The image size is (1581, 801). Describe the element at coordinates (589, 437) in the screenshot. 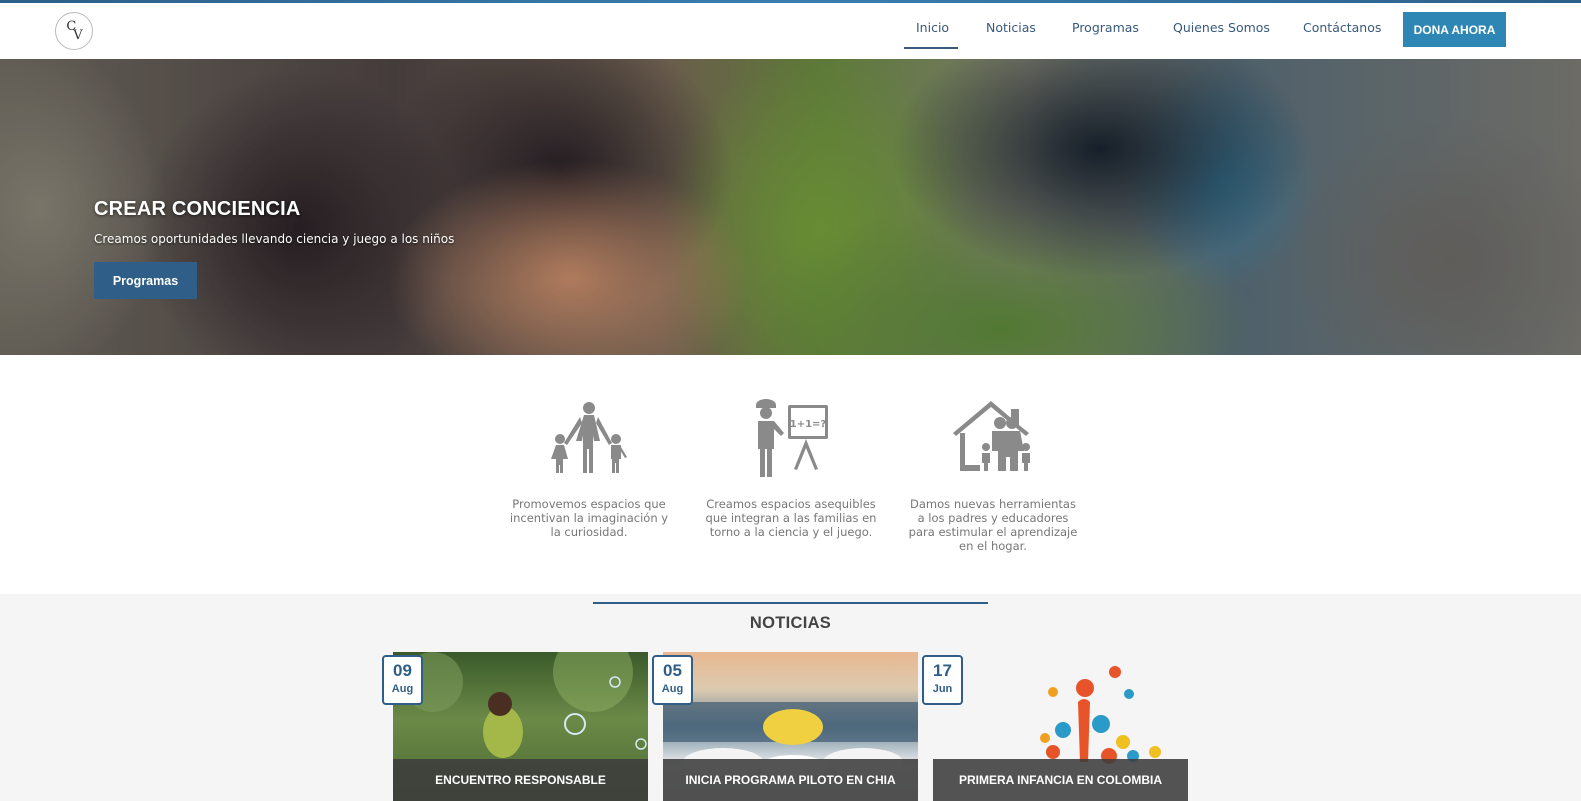

I see `family-icon` at that location.